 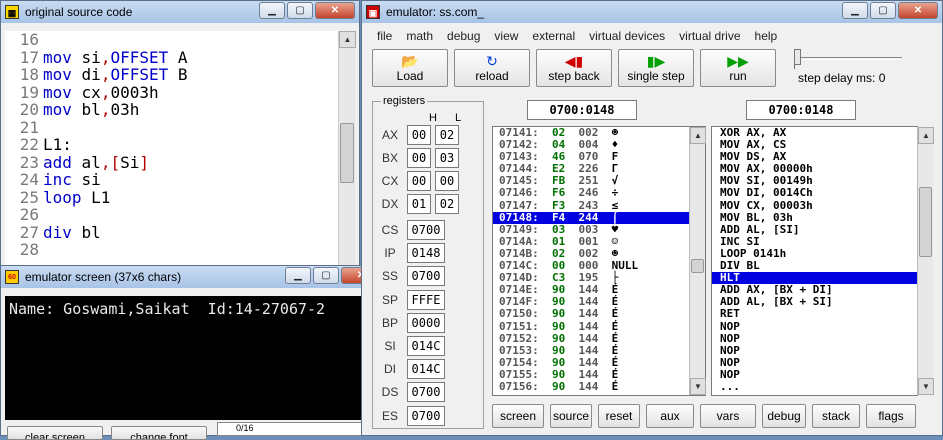 What do you see at coordinates (419, 181) in the screenshot?
I see `register-cx-high: 00` at bounding box center [419, 181].